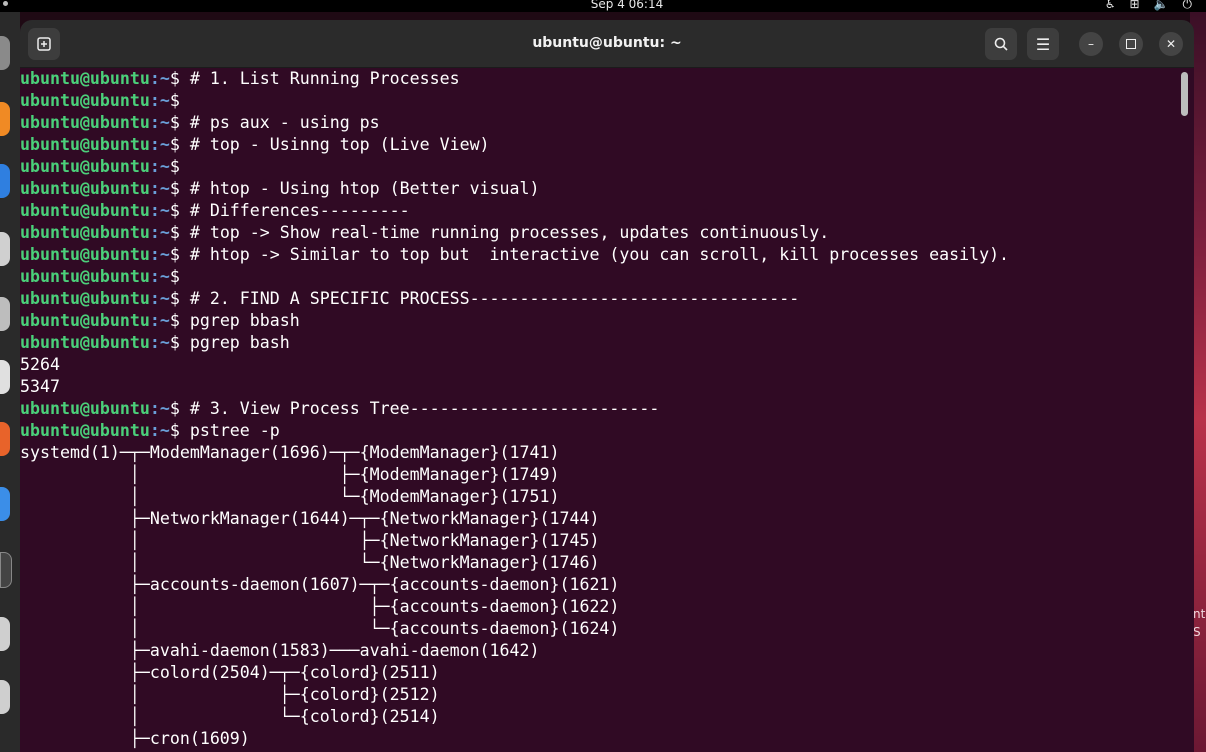 The height and width of the screenshot is (752, 1206). What do you see at coordinates (1188, 6) in the screenshot?
I see `power-icon: ⏻` at bounding box center [1188, 6].